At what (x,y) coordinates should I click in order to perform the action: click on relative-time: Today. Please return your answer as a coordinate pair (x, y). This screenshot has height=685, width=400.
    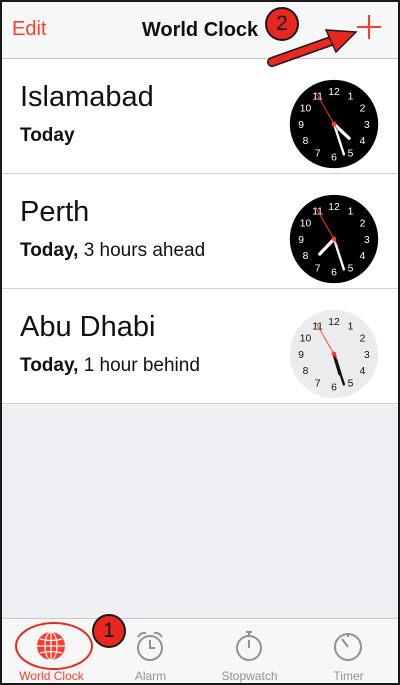
    Looking at the image, I should click on (47, 136).